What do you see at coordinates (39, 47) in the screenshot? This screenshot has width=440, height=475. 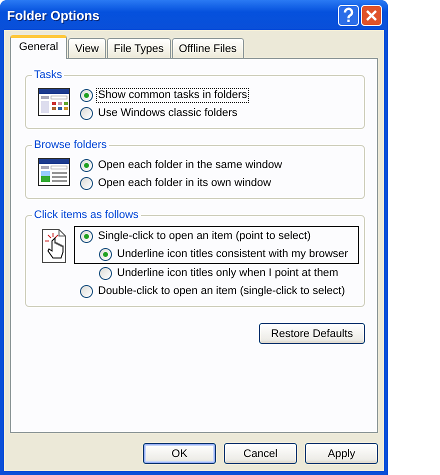 I see `tab: General` at bounding box center [39, 47].